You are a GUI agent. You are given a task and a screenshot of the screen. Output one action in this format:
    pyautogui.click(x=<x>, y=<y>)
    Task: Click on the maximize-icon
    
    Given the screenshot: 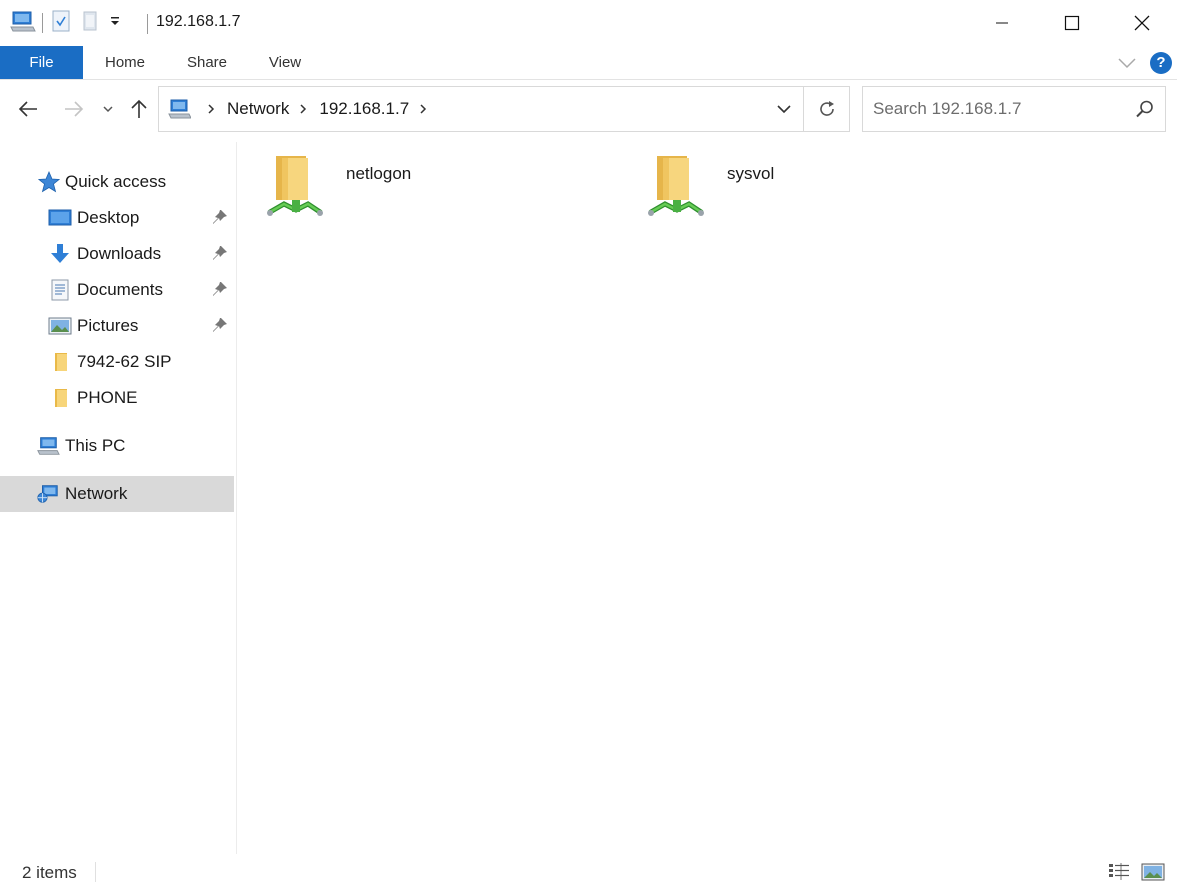 What is the action you would take?
    pyautogui.click(x=1072, y=23)
    